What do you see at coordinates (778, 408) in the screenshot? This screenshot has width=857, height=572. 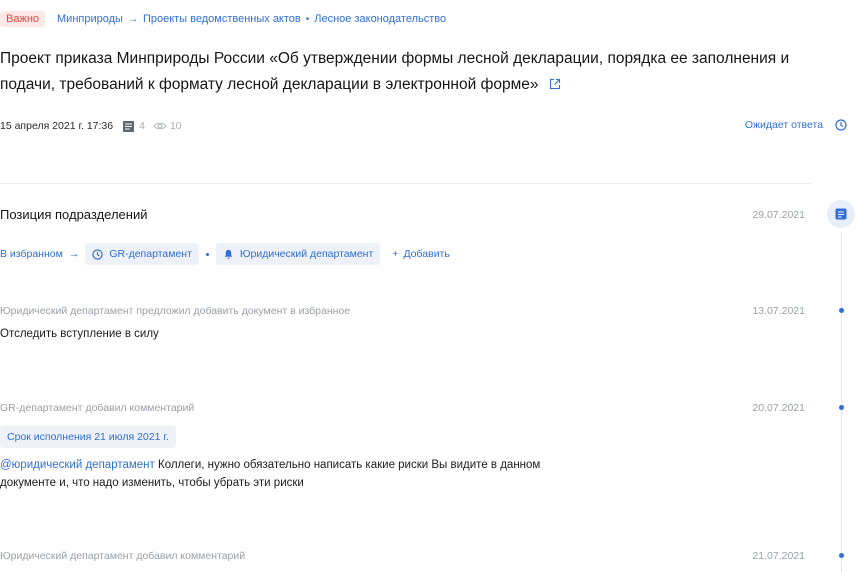 I see `event-date: 20.07.2021` at bounding box center [778, 408].